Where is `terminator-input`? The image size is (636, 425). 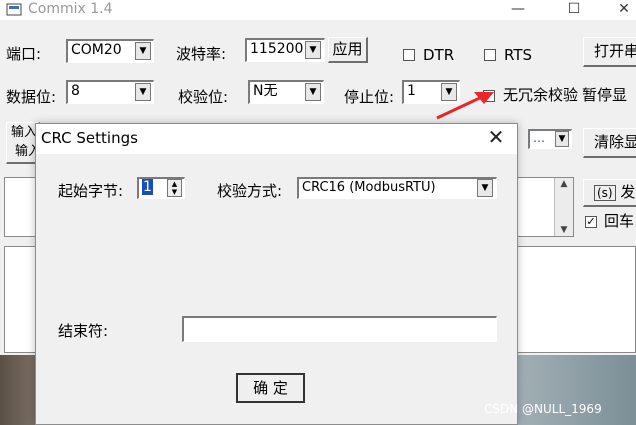
terminator-input is located at coordinates (339, 329).